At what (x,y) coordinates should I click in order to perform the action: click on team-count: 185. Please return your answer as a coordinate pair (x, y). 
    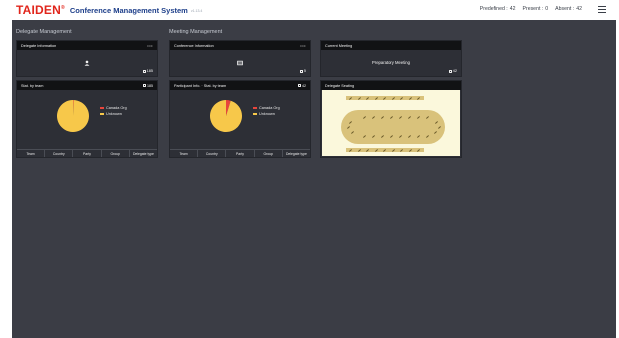
    Looking at the image, I should click on (148, 86).